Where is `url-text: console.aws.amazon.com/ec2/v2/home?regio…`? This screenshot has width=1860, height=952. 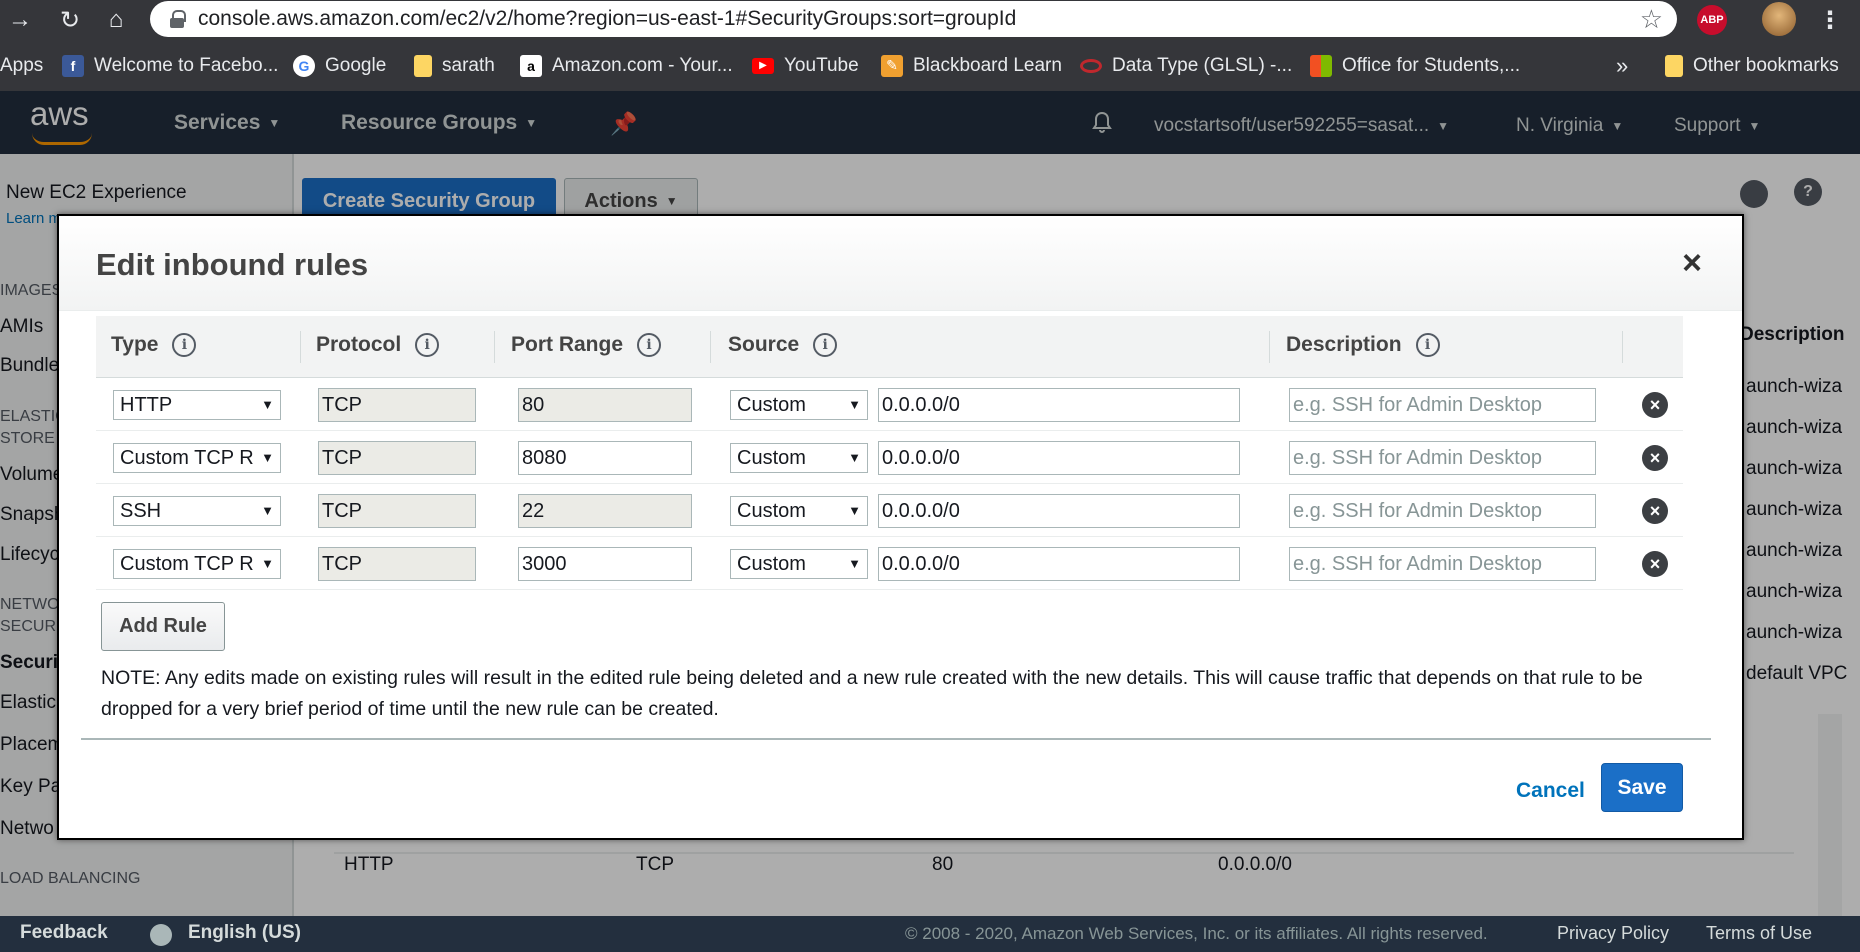 url-text: console.aws.amazon.com/ec2/v2/home?regio… is located at coordinates (607, 18).